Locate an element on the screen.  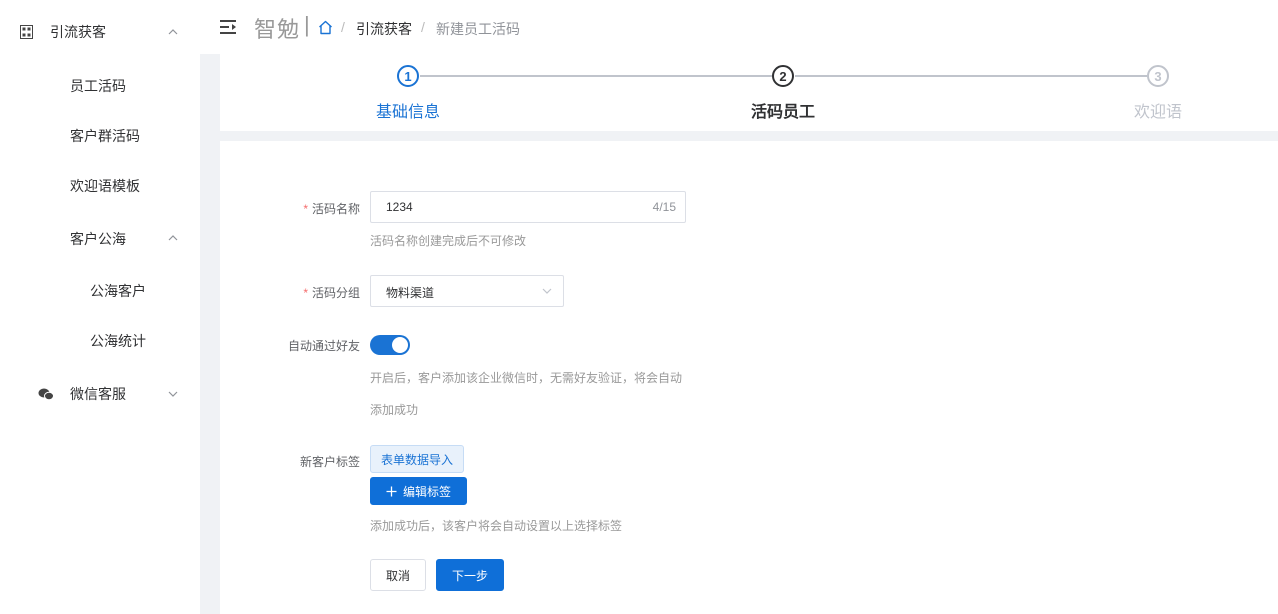
sidebar-item-sea-stats: 公海统计 is located at coordinates (100, 341).